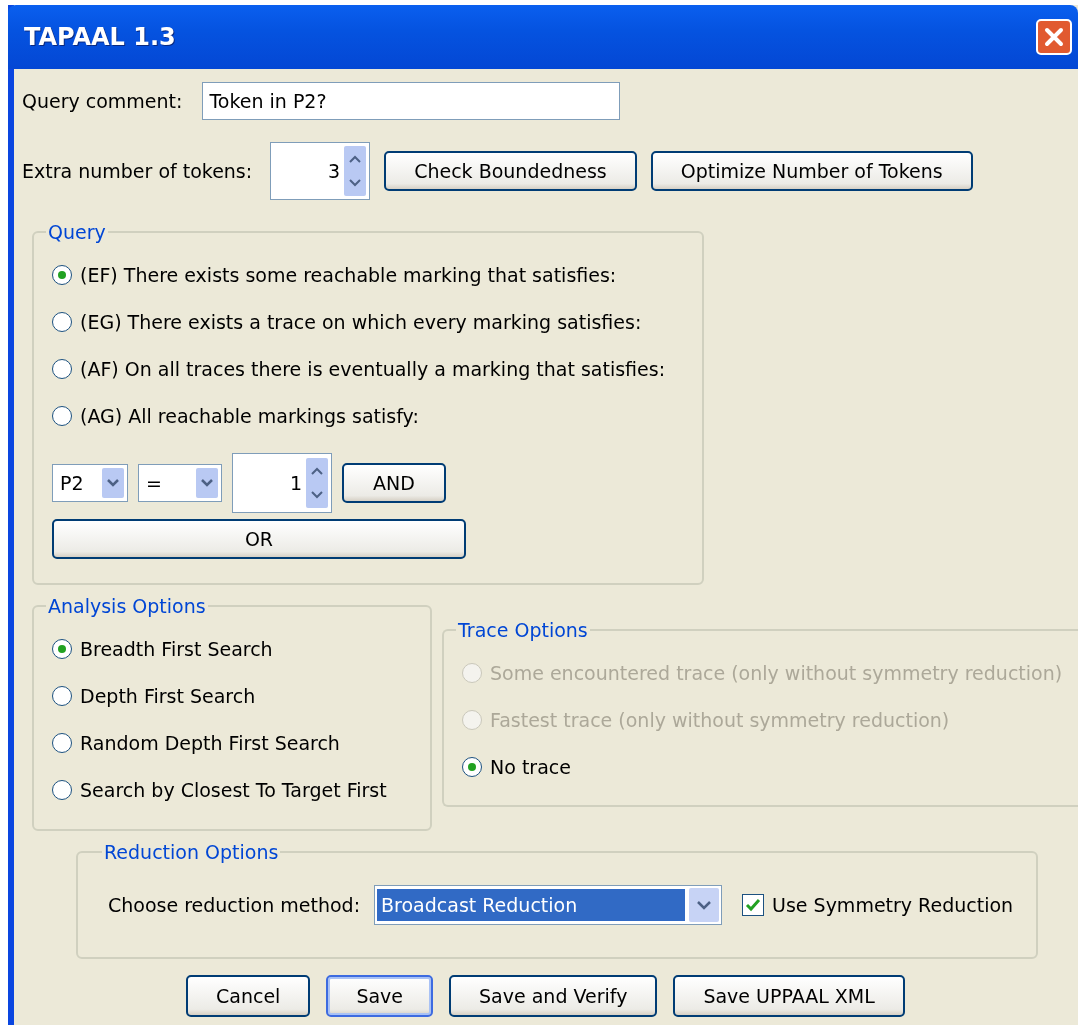 This screenshot has height=1025, width=1078. Describe the element at coordinates (553, 996) in the screenshot. I see `push-button: Save and Verify` at that location.